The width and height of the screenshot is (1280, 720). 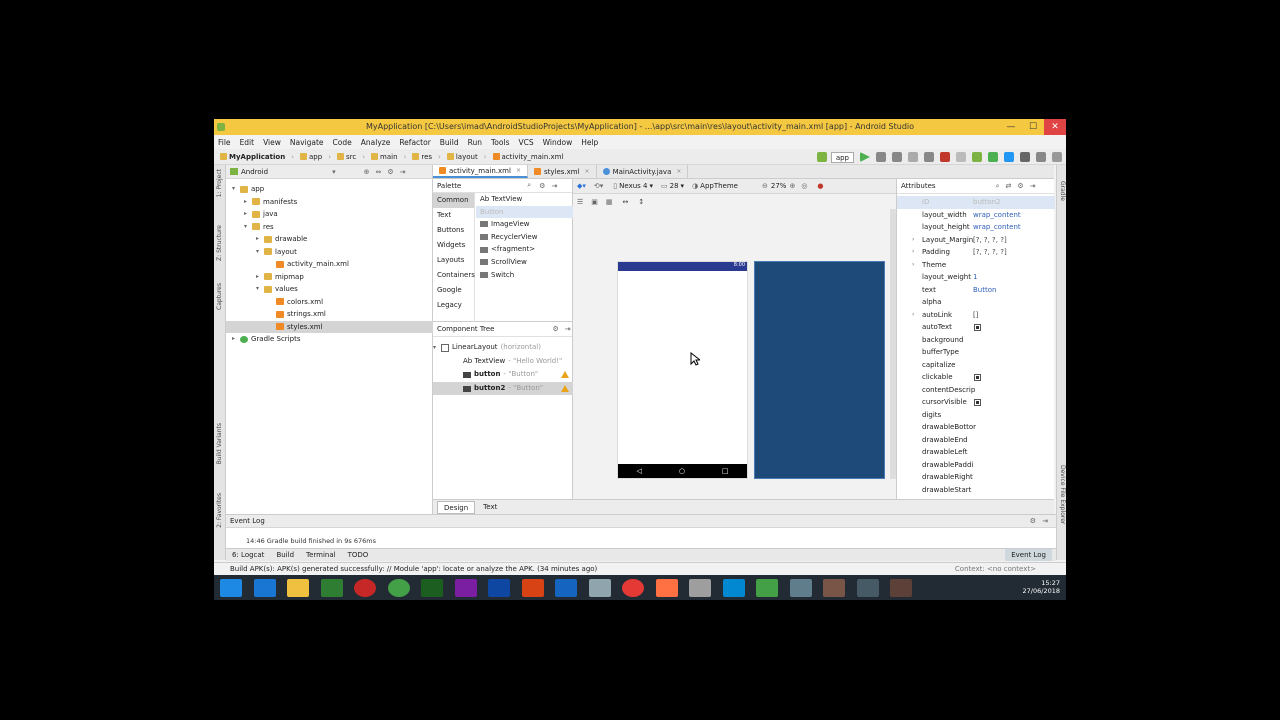 I want to click on minimize-button: —, so click(x=1011, y=127).